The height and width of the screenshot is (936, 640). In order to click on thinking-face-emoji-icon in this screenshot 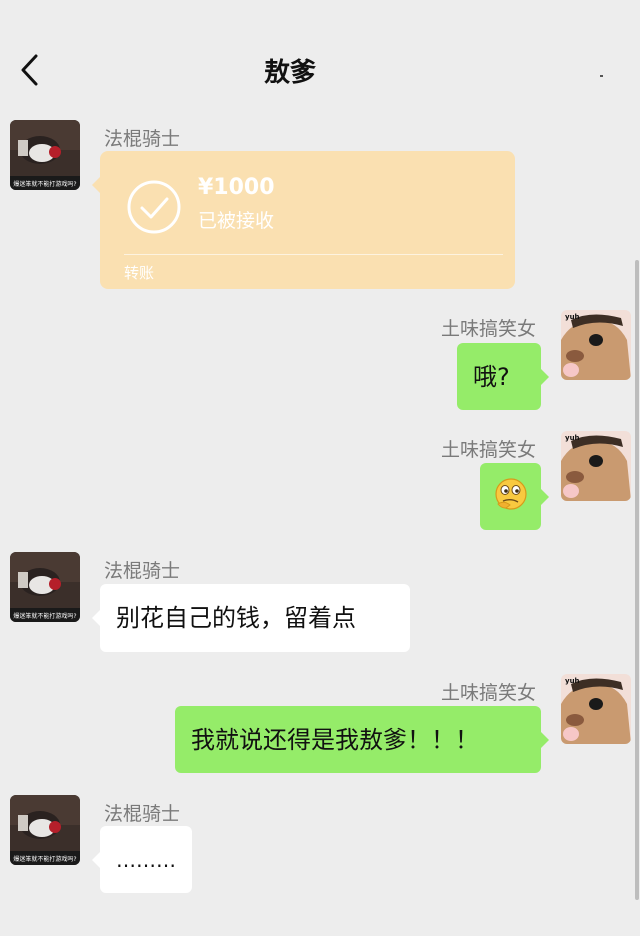, I will do `click(511, 494)`.